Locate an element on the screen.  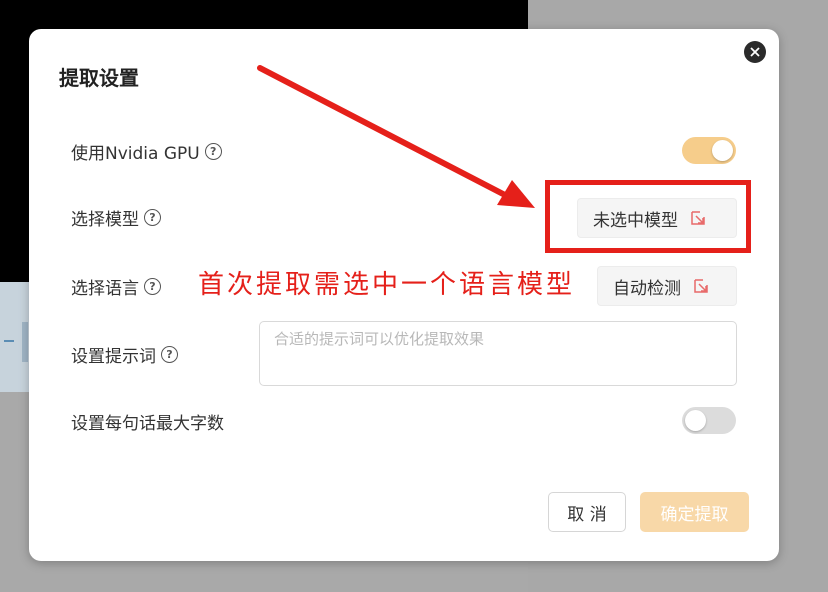
close-icon is located at coordinates (755, 52).